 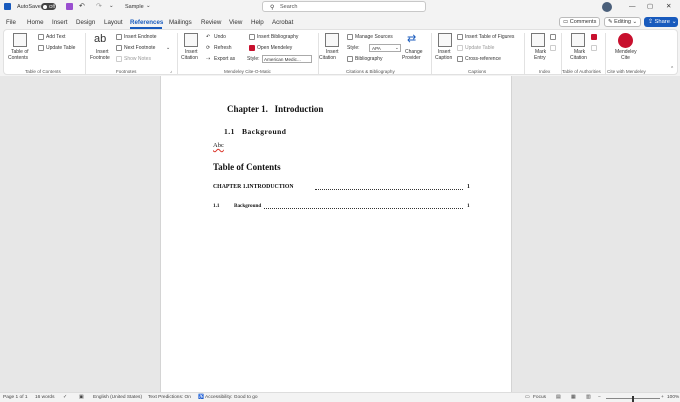 What do you see at coordinates (538, 40) in the screenshot?
I see `mark-entry-icon` at bounding box center [538, 40].